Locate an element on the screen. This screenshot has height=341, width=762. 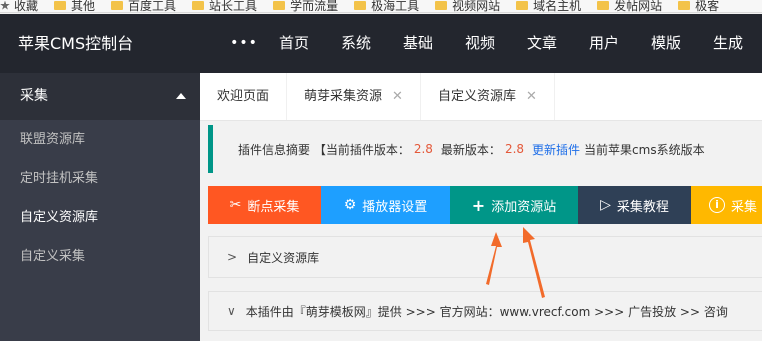
bookmark-item-9: 极客 is located at coordinates (698, 6).